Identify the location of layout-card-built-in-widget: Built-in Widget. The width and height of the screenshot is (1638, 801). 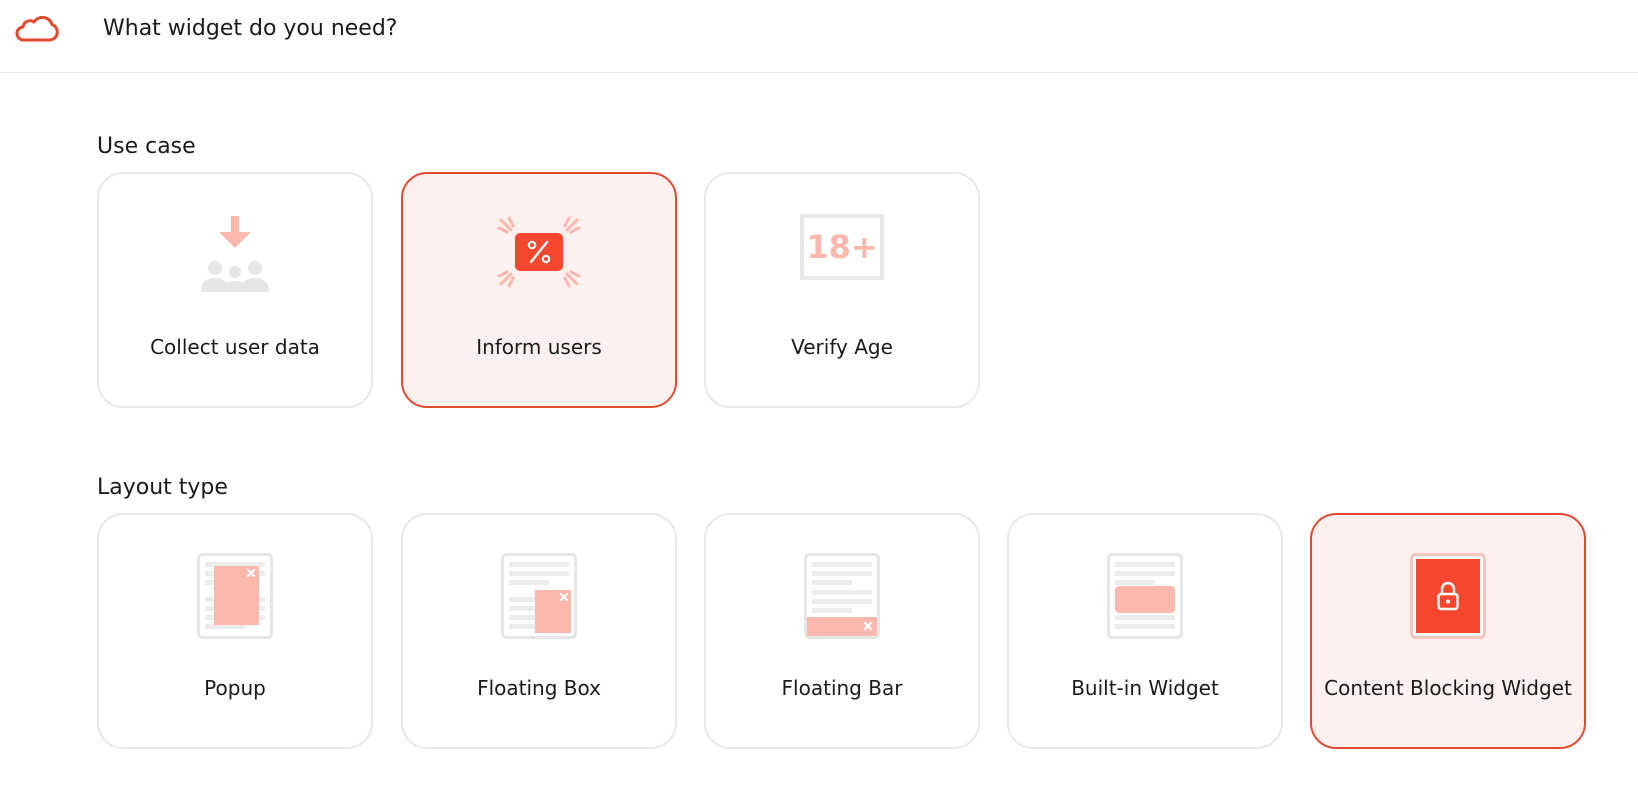
(1145, 631).